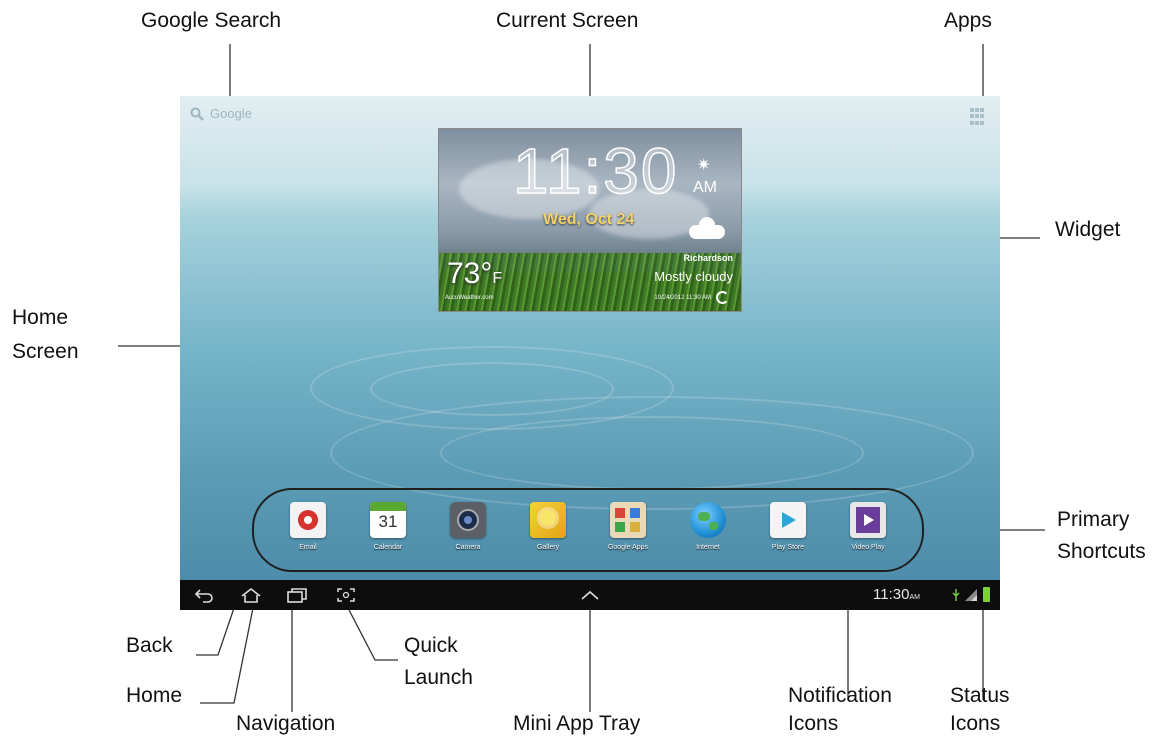 This screenshot has height=740, width=1174. What do you see at coordinates (722, 297) in the screenshot?
I see `refresh-icon` at bounding box center [722, 297].